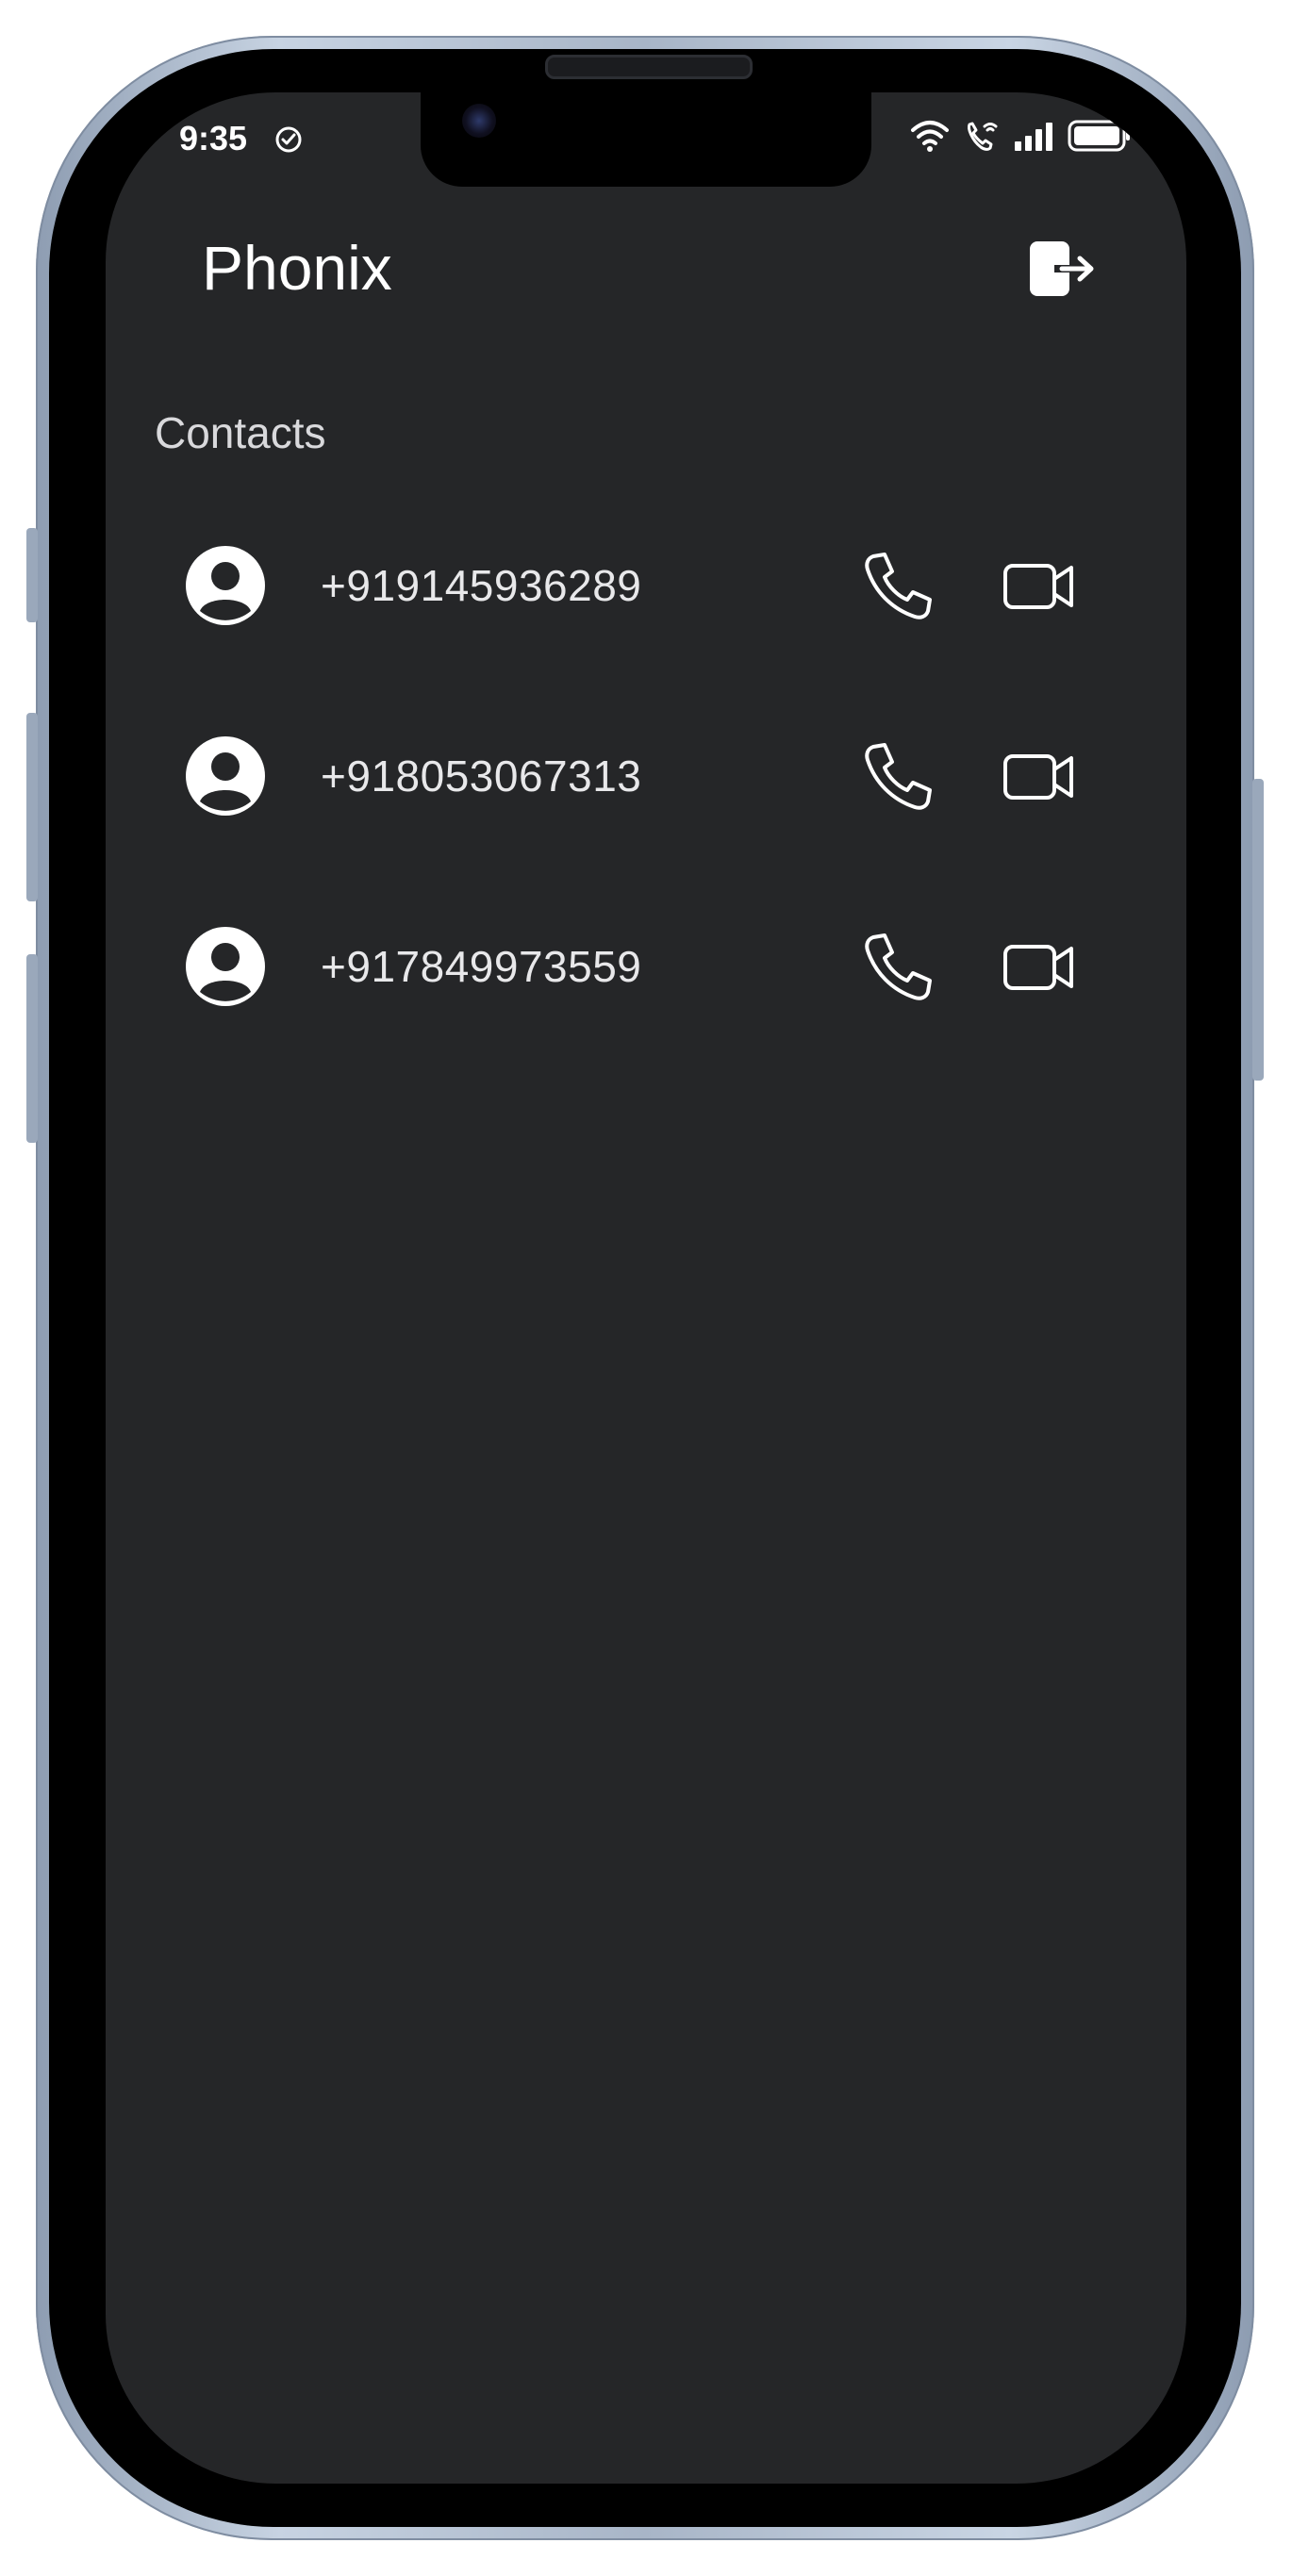  What do you see at coordinates (983, 136) in the screenshot?
I see `wifi-calling-icon` at bounding box center [983, 136].